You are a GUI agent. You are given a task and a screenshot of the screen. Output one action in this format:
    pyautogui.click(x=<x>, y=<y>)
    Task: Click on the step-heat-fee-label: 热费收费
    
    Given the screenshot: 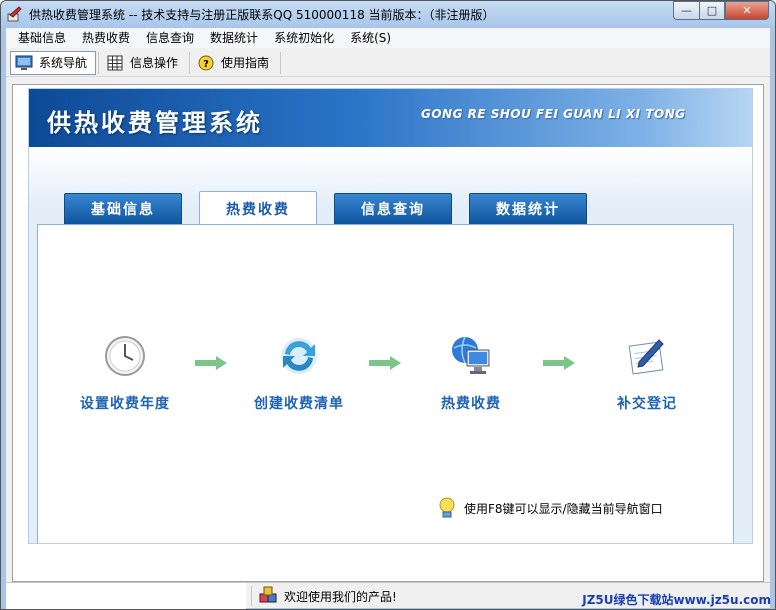 What is the action you would take?
    pyautogui.click(x=471, y=404)
    